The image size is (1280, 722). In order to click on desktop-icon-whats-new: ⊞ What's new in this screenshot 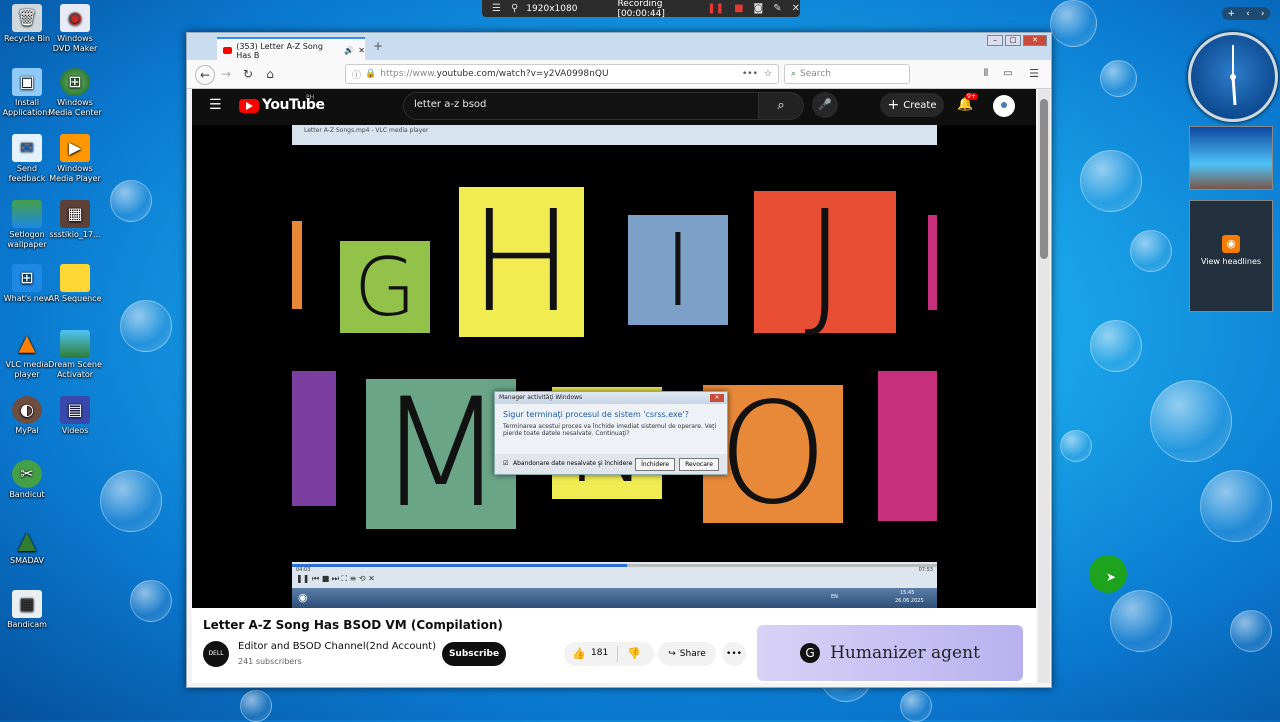, I will do `click(27, 284)`.